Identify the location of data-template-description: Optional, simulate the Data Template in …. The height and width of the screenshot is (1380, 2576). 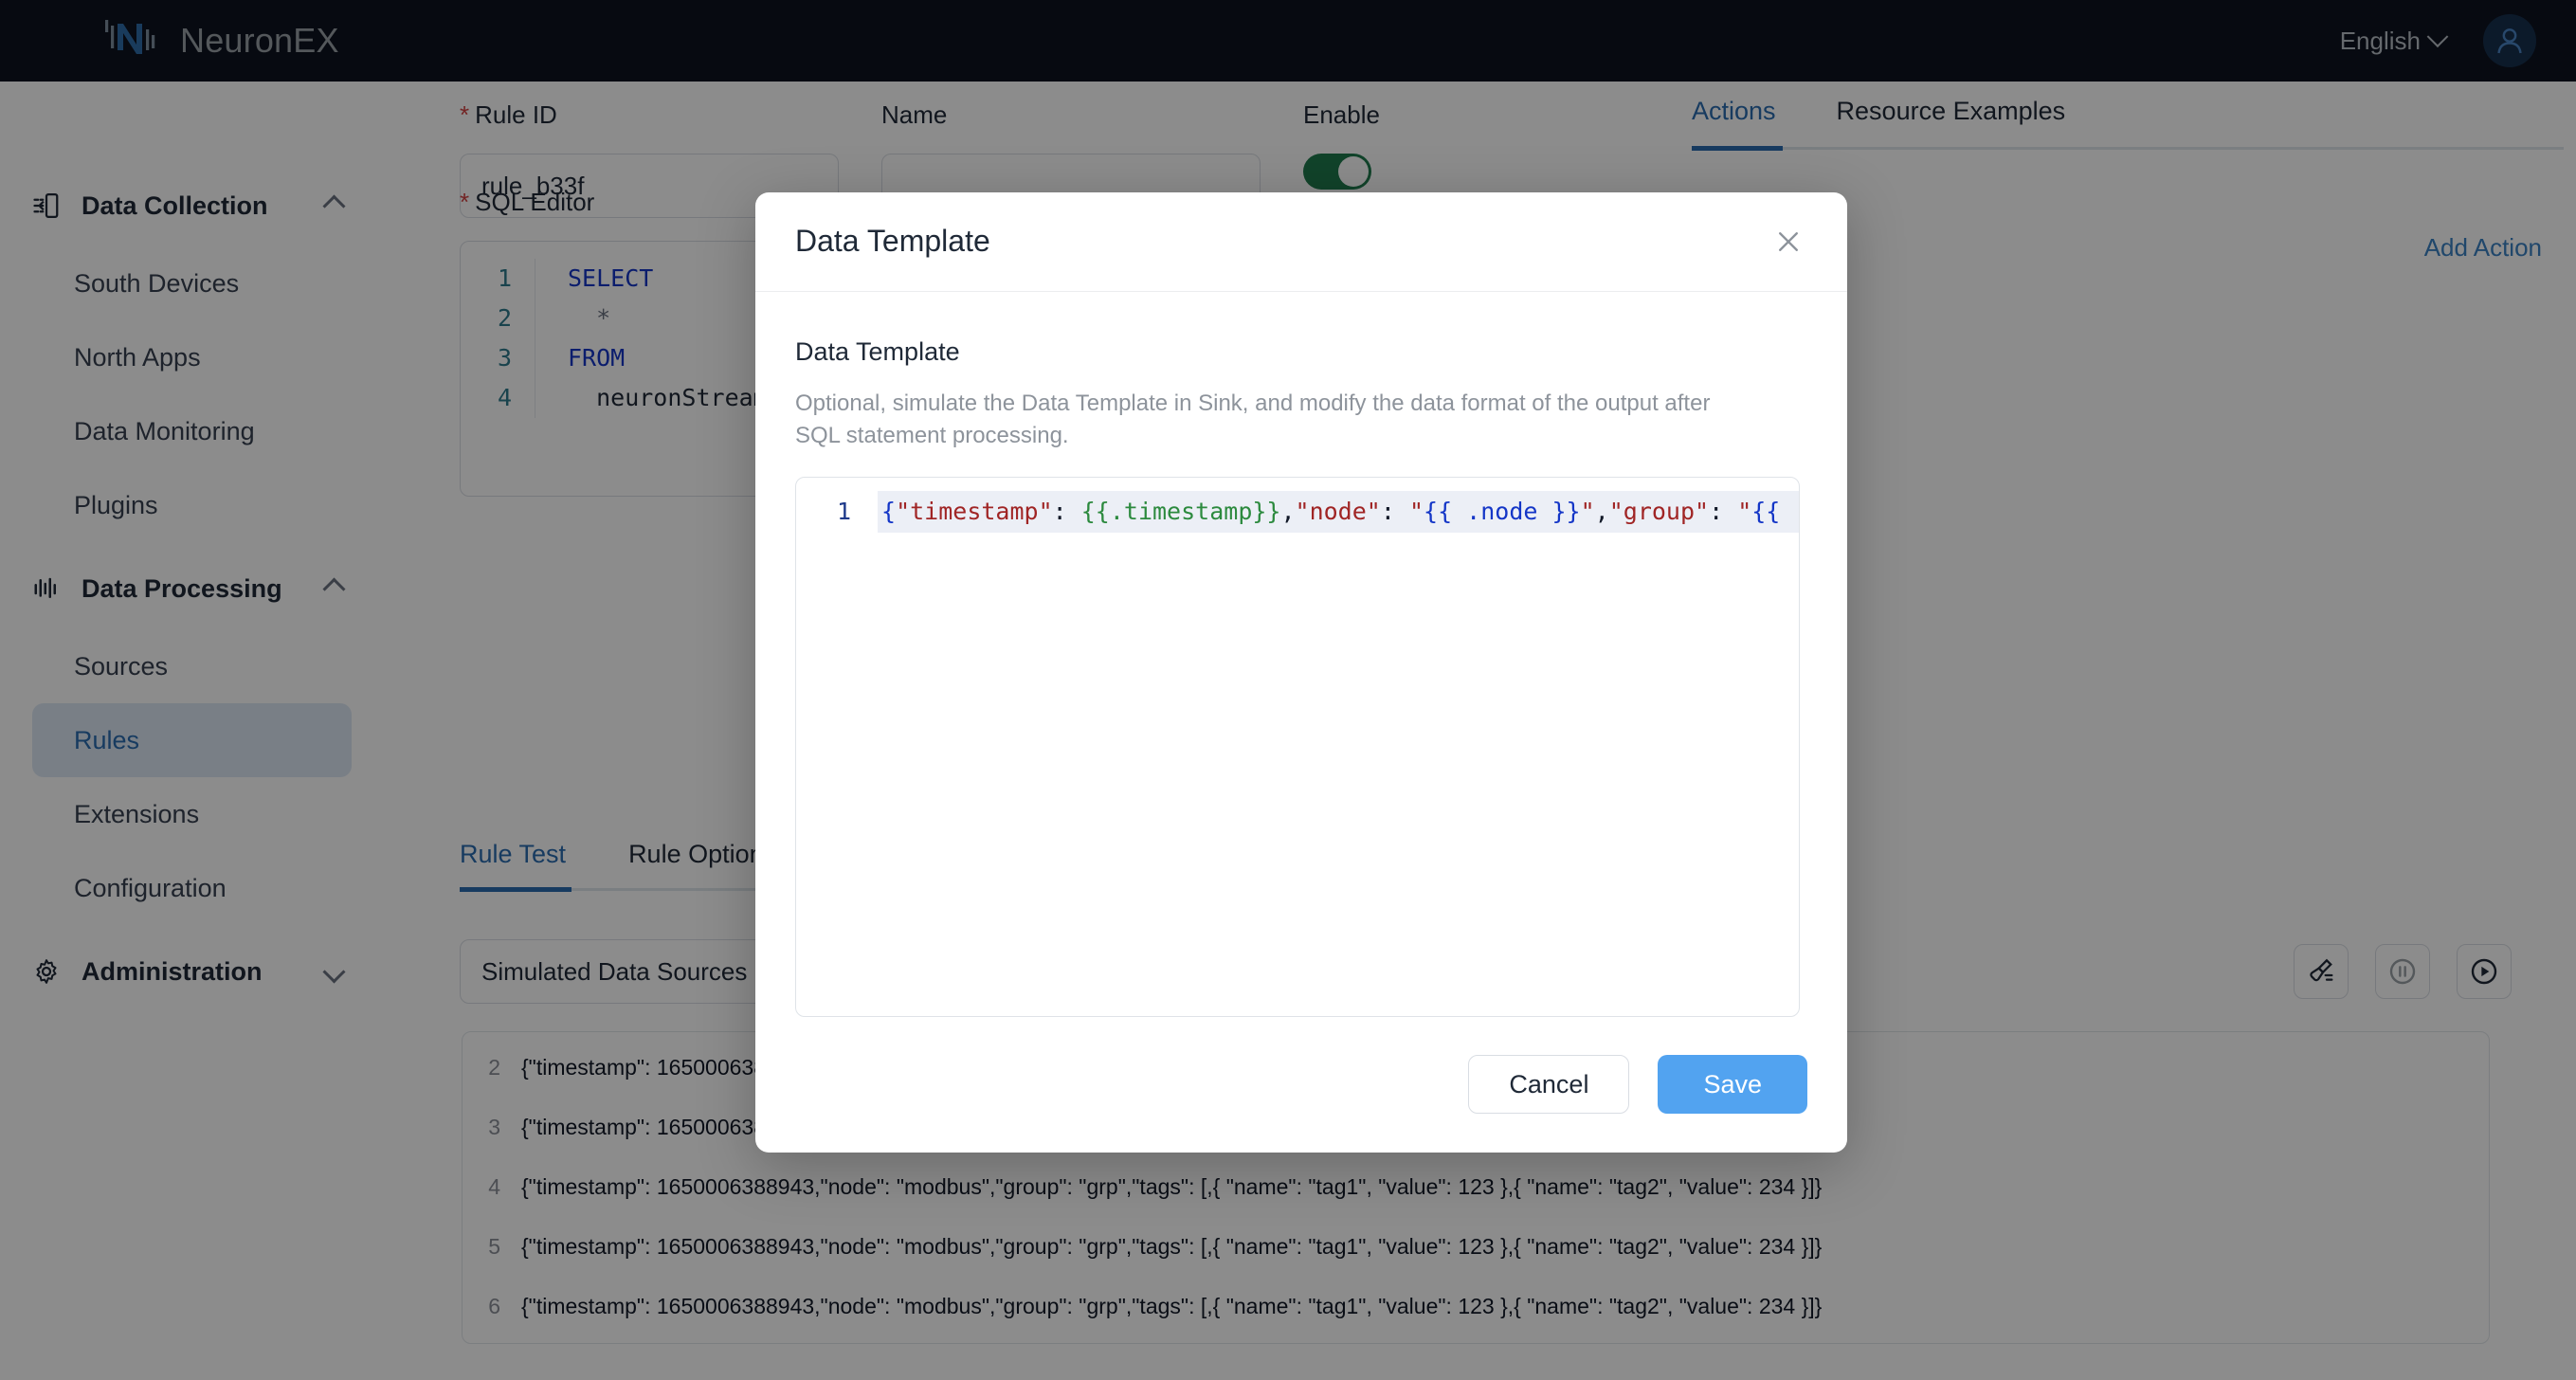
(1253, 419).